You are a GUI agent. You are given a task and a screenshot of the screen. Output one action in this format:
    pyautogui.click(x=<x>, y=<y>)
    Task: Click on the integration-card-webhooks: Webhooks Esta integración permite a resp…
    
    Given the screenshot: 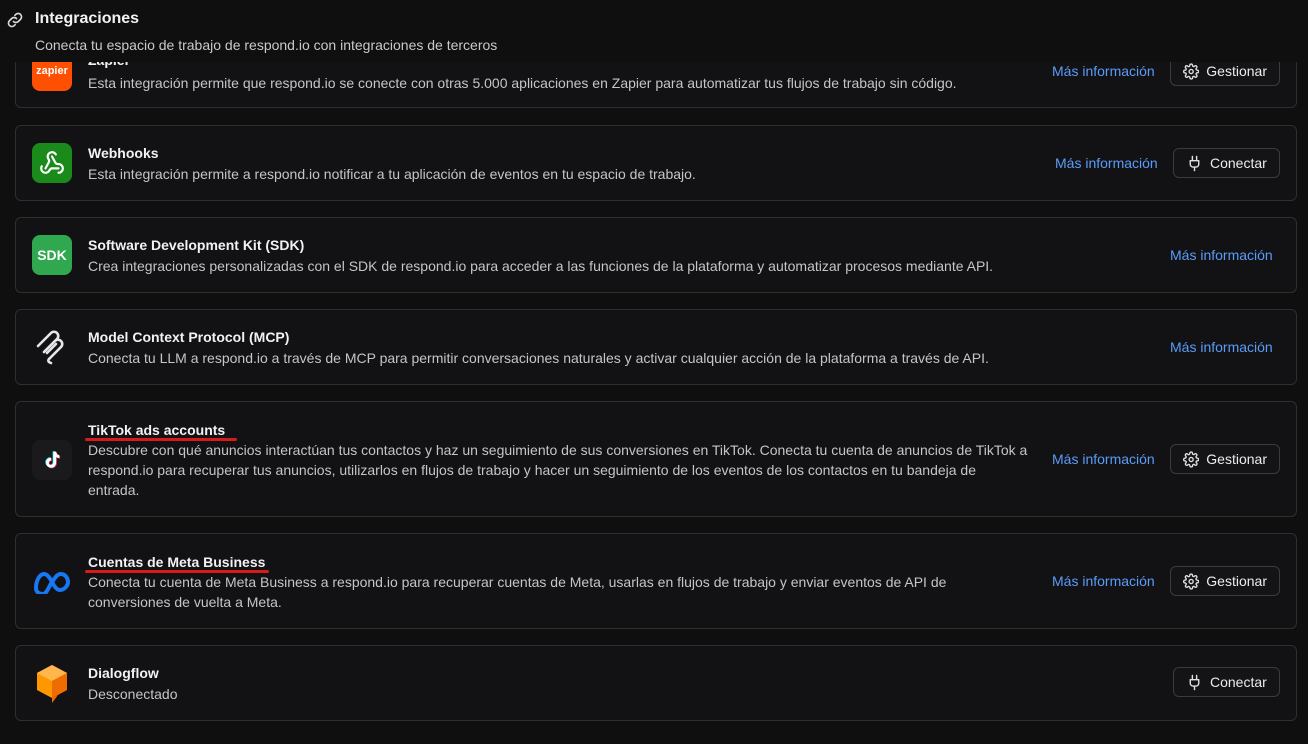 What is the action you would take?
    pyautogui.click(x=656, y=163)
    